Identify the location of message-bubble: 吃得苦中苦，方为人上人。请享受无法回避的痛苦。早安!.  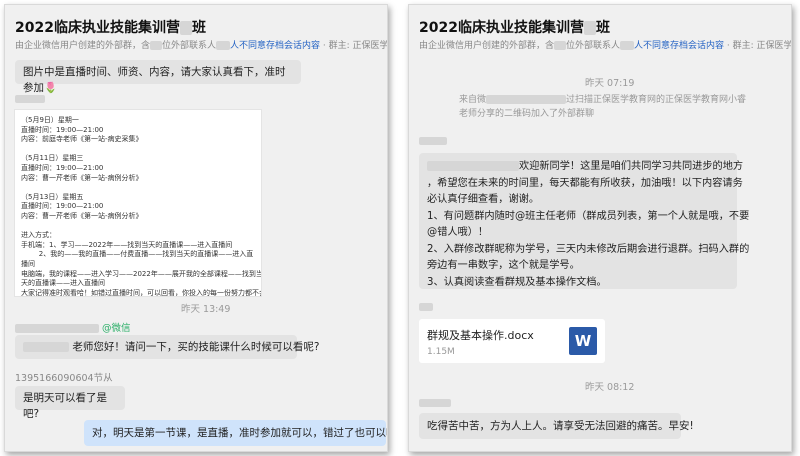
(556, 426).